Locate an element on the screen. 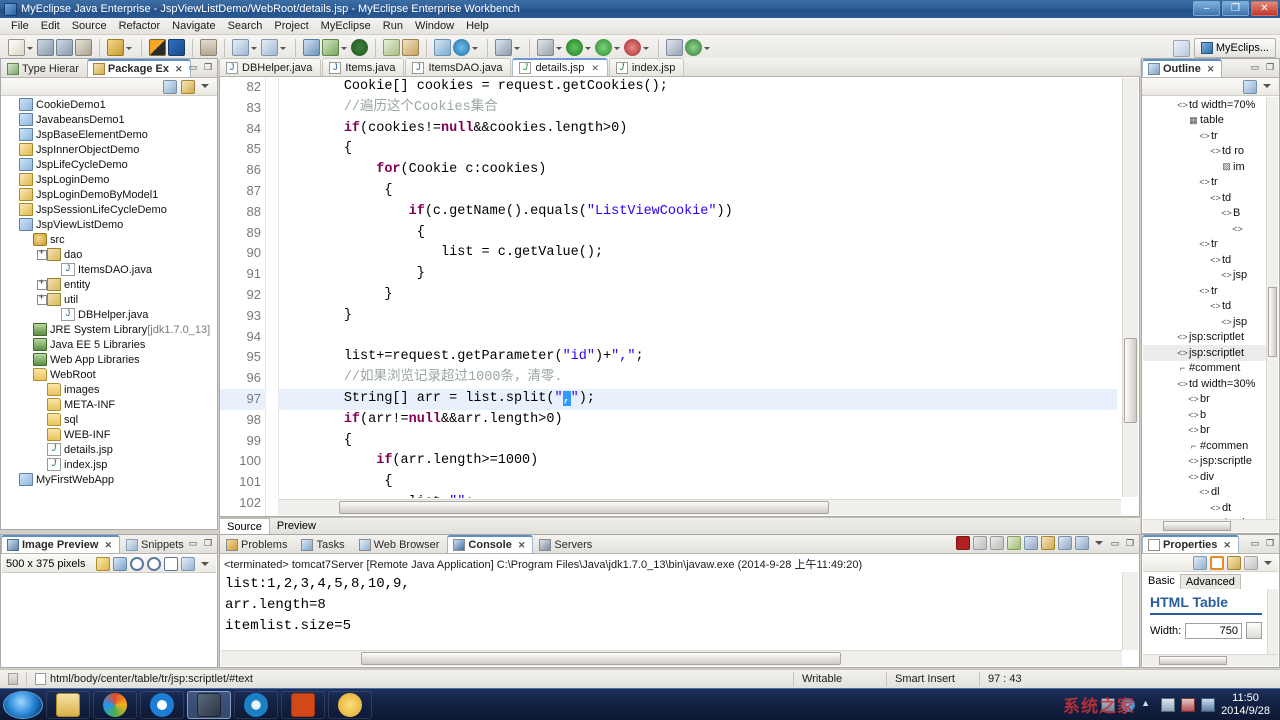 The image size is (1280, 720). tab-image-preview: Image Preview ✕ is located at coordinates (60, 544).